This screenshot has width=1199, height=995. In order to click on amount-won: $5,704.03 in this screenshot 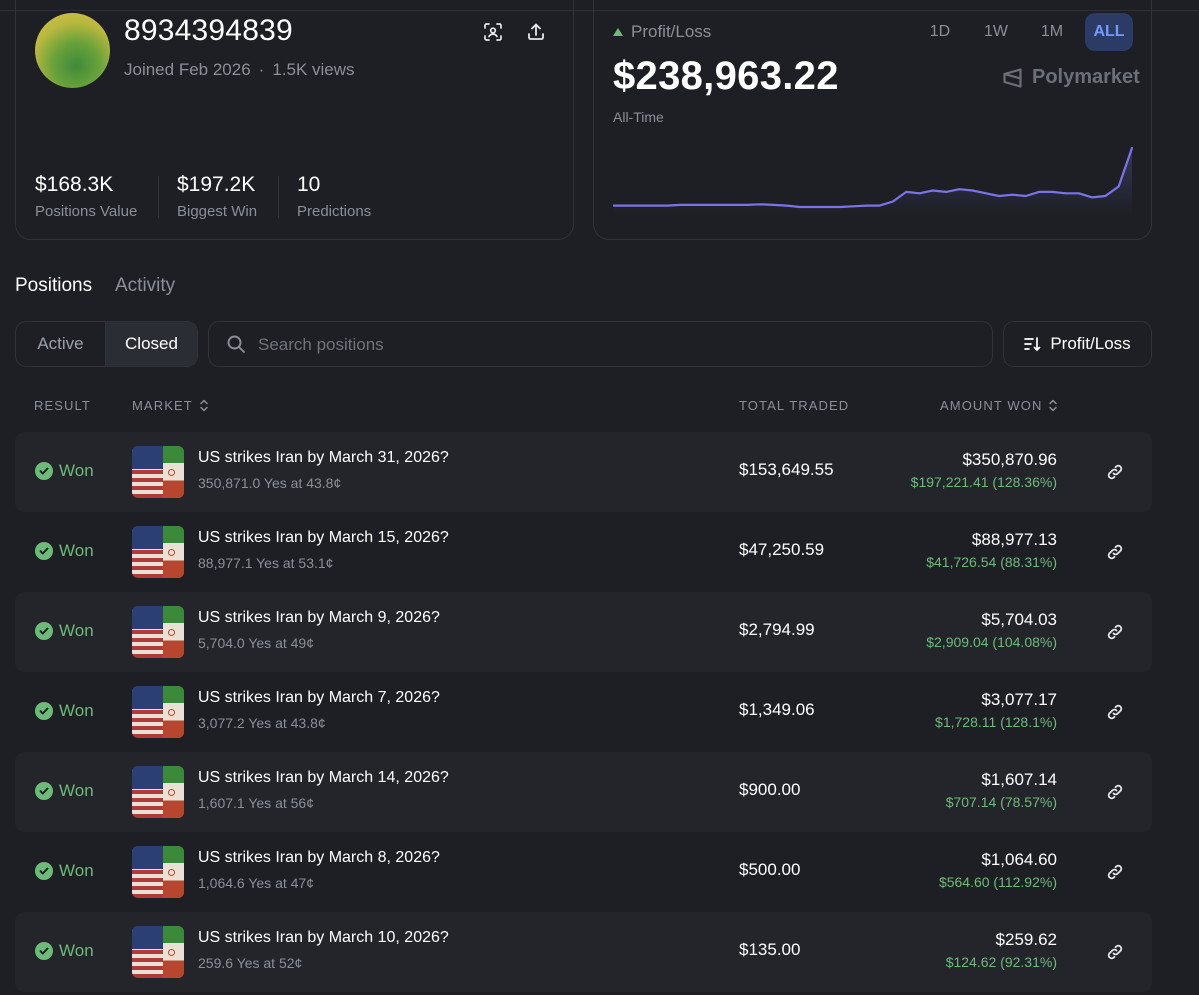, I will do `click(1019, 619)`.